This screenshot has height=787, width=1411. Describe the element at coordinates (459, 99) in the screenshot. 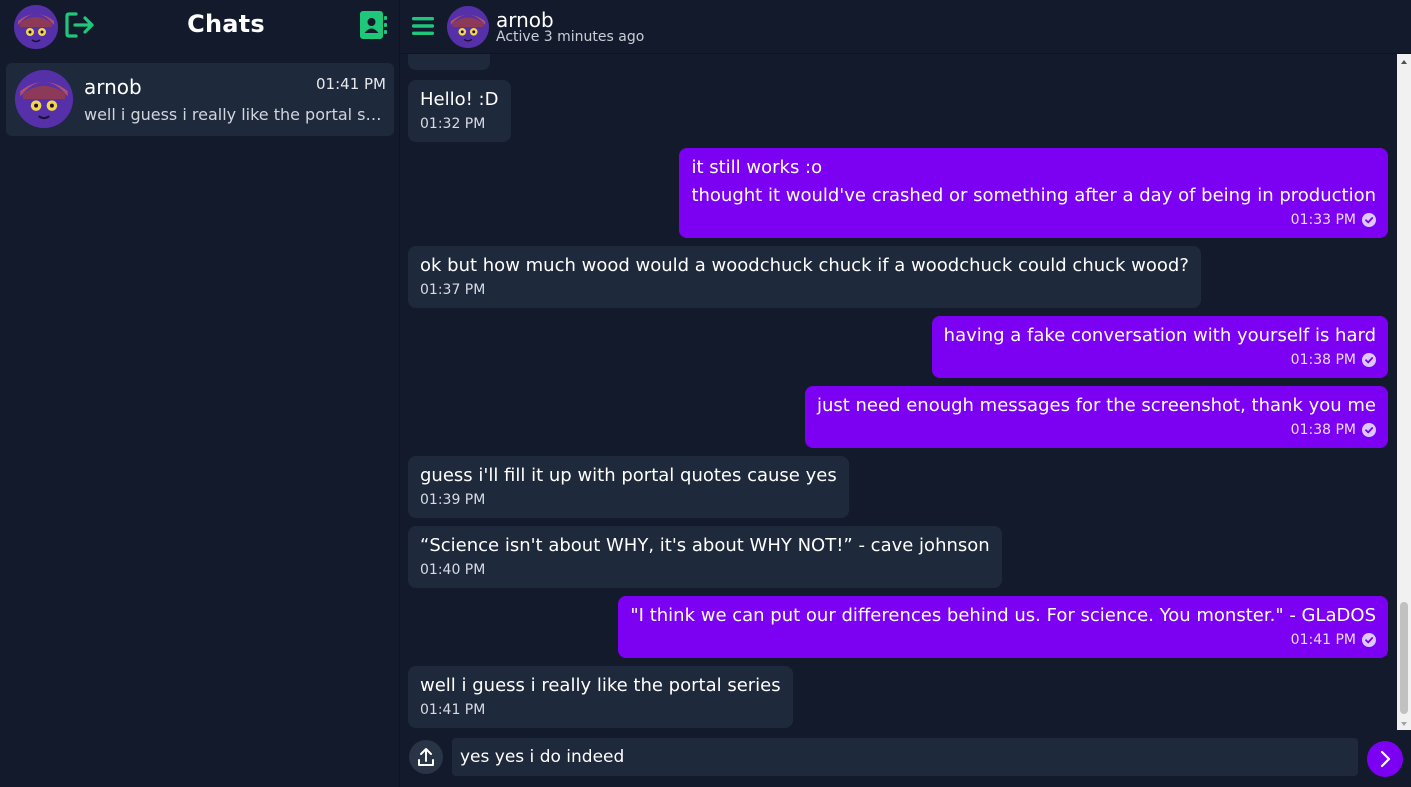

I see `message-text: Hello! :D` at that location.